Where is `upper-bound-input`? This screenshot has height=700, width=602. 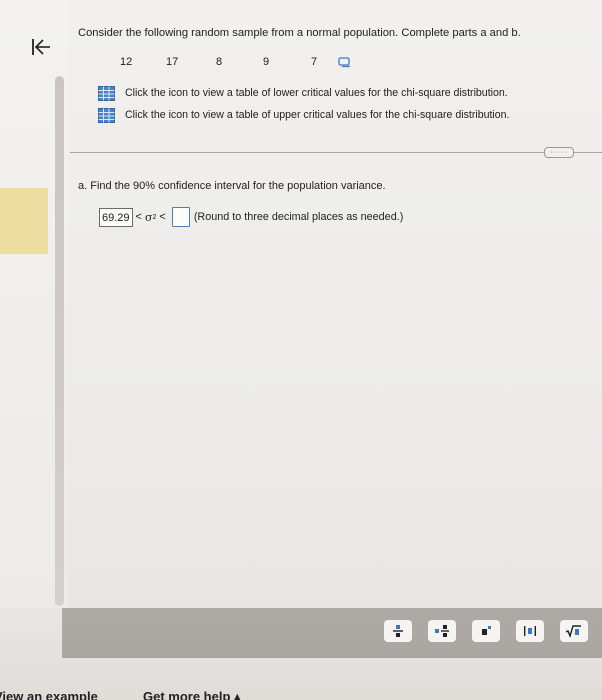
upper-bound-input is located at coordinates (180, 217).